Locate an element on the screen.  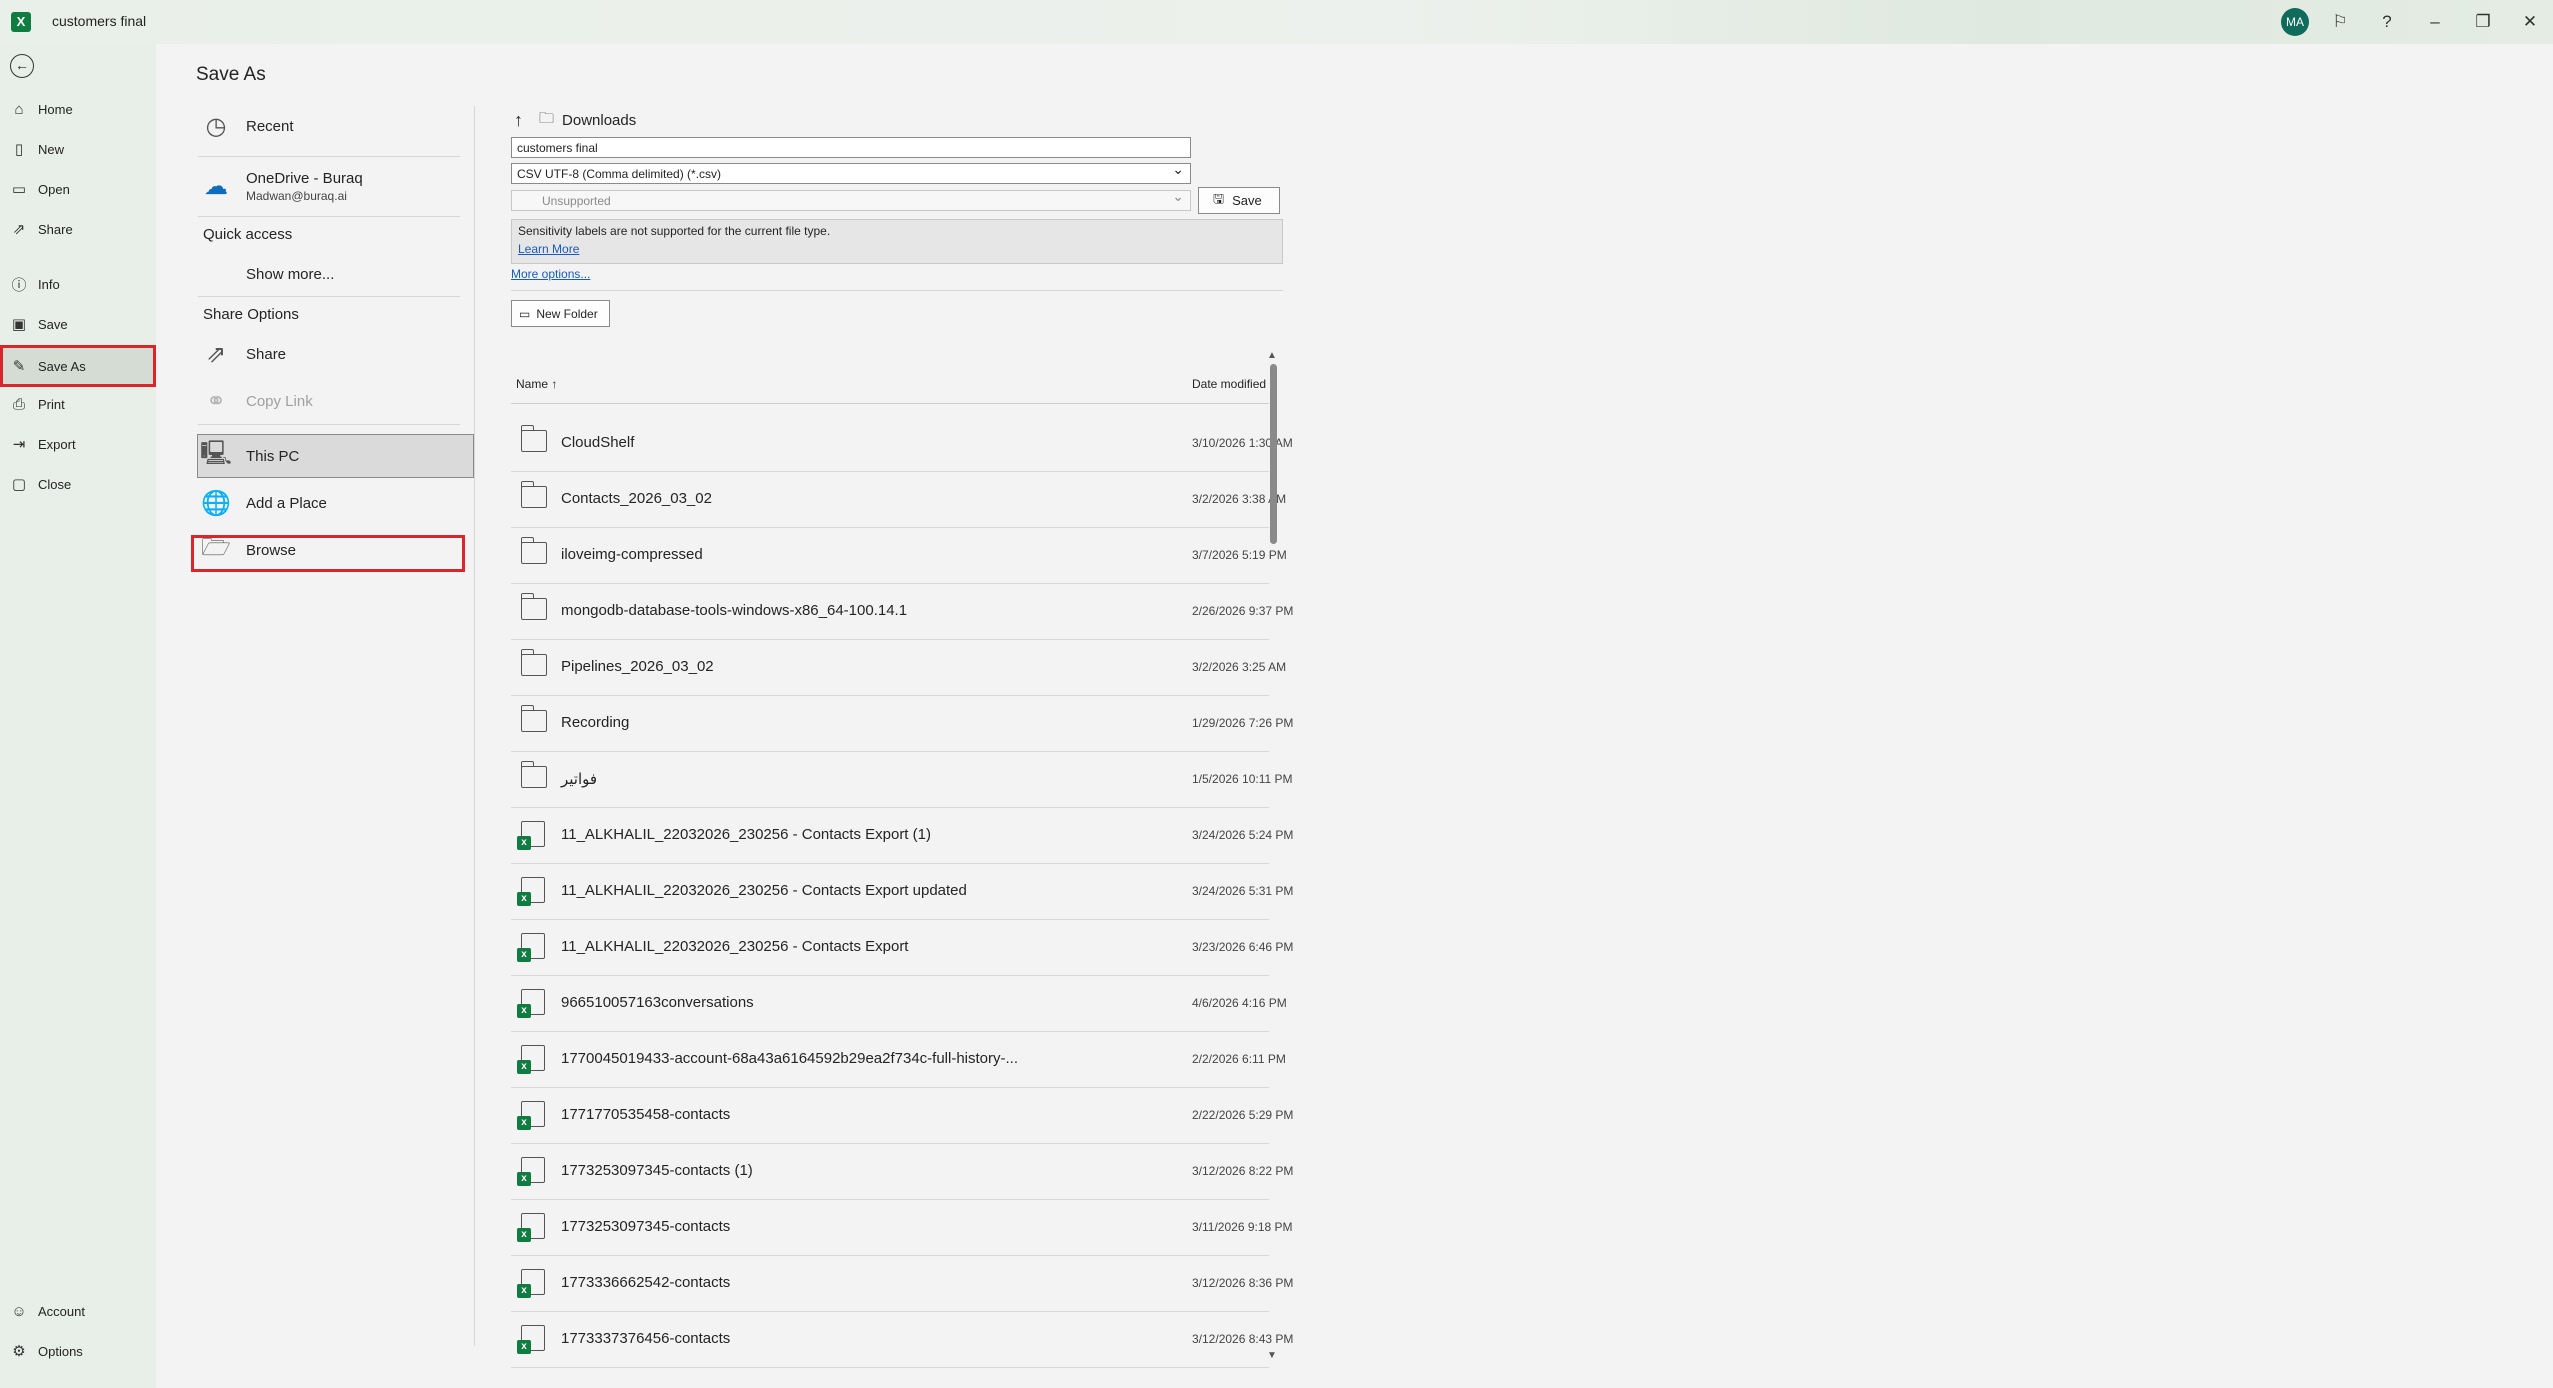
file-name-input: customers final is located at coordinates (851, 147).